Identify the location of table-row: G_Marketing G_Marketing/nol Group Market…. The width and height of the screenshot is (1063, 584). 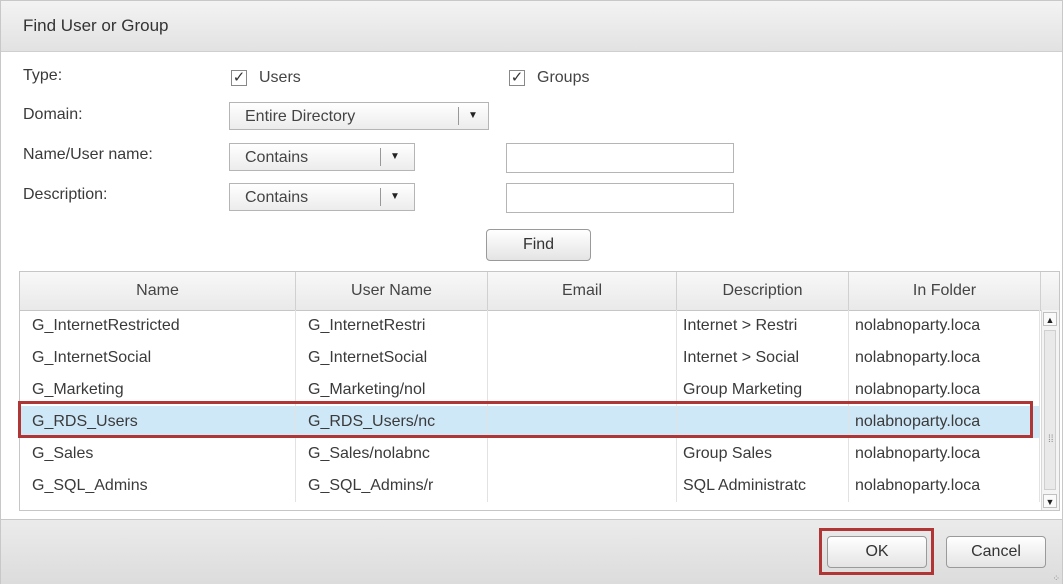
(530, 390).